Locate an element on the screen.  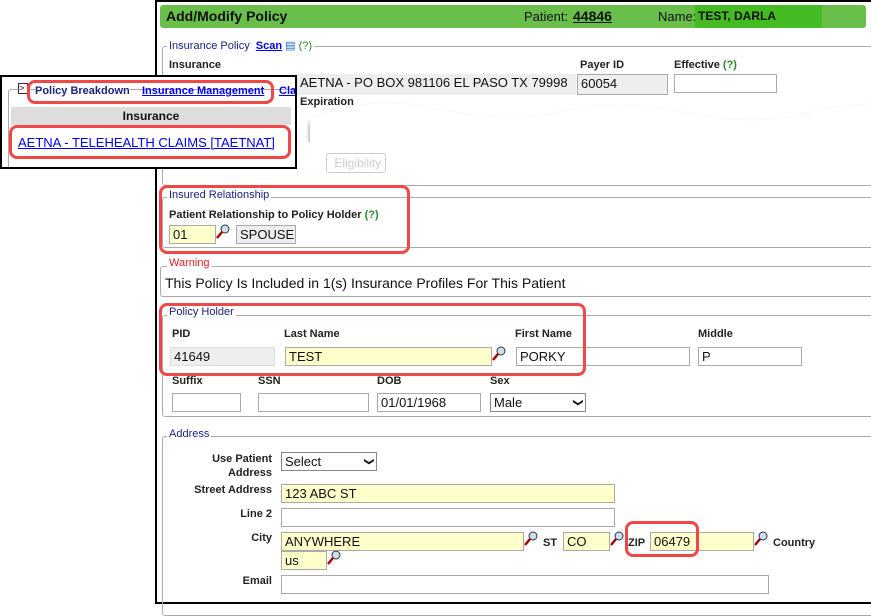
insurance-management-link: Insurance Management is located at coordinates (203, 91).